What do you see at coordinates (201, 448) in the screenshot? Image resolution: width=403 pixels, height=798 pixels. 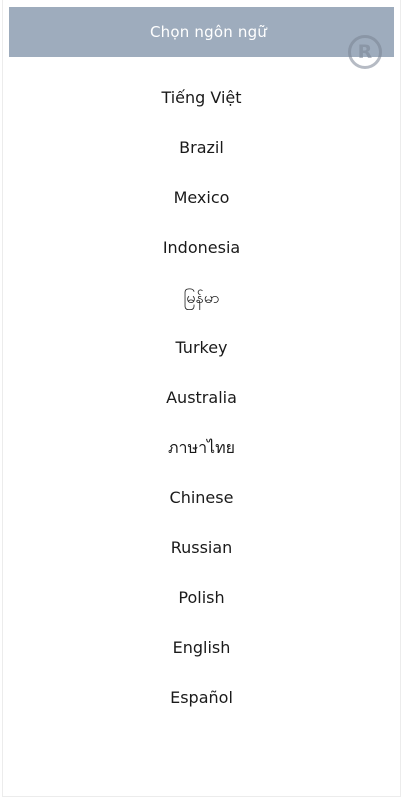 I see `language-item-thai: ภาษาไทย` at bounding box center [201, 448].